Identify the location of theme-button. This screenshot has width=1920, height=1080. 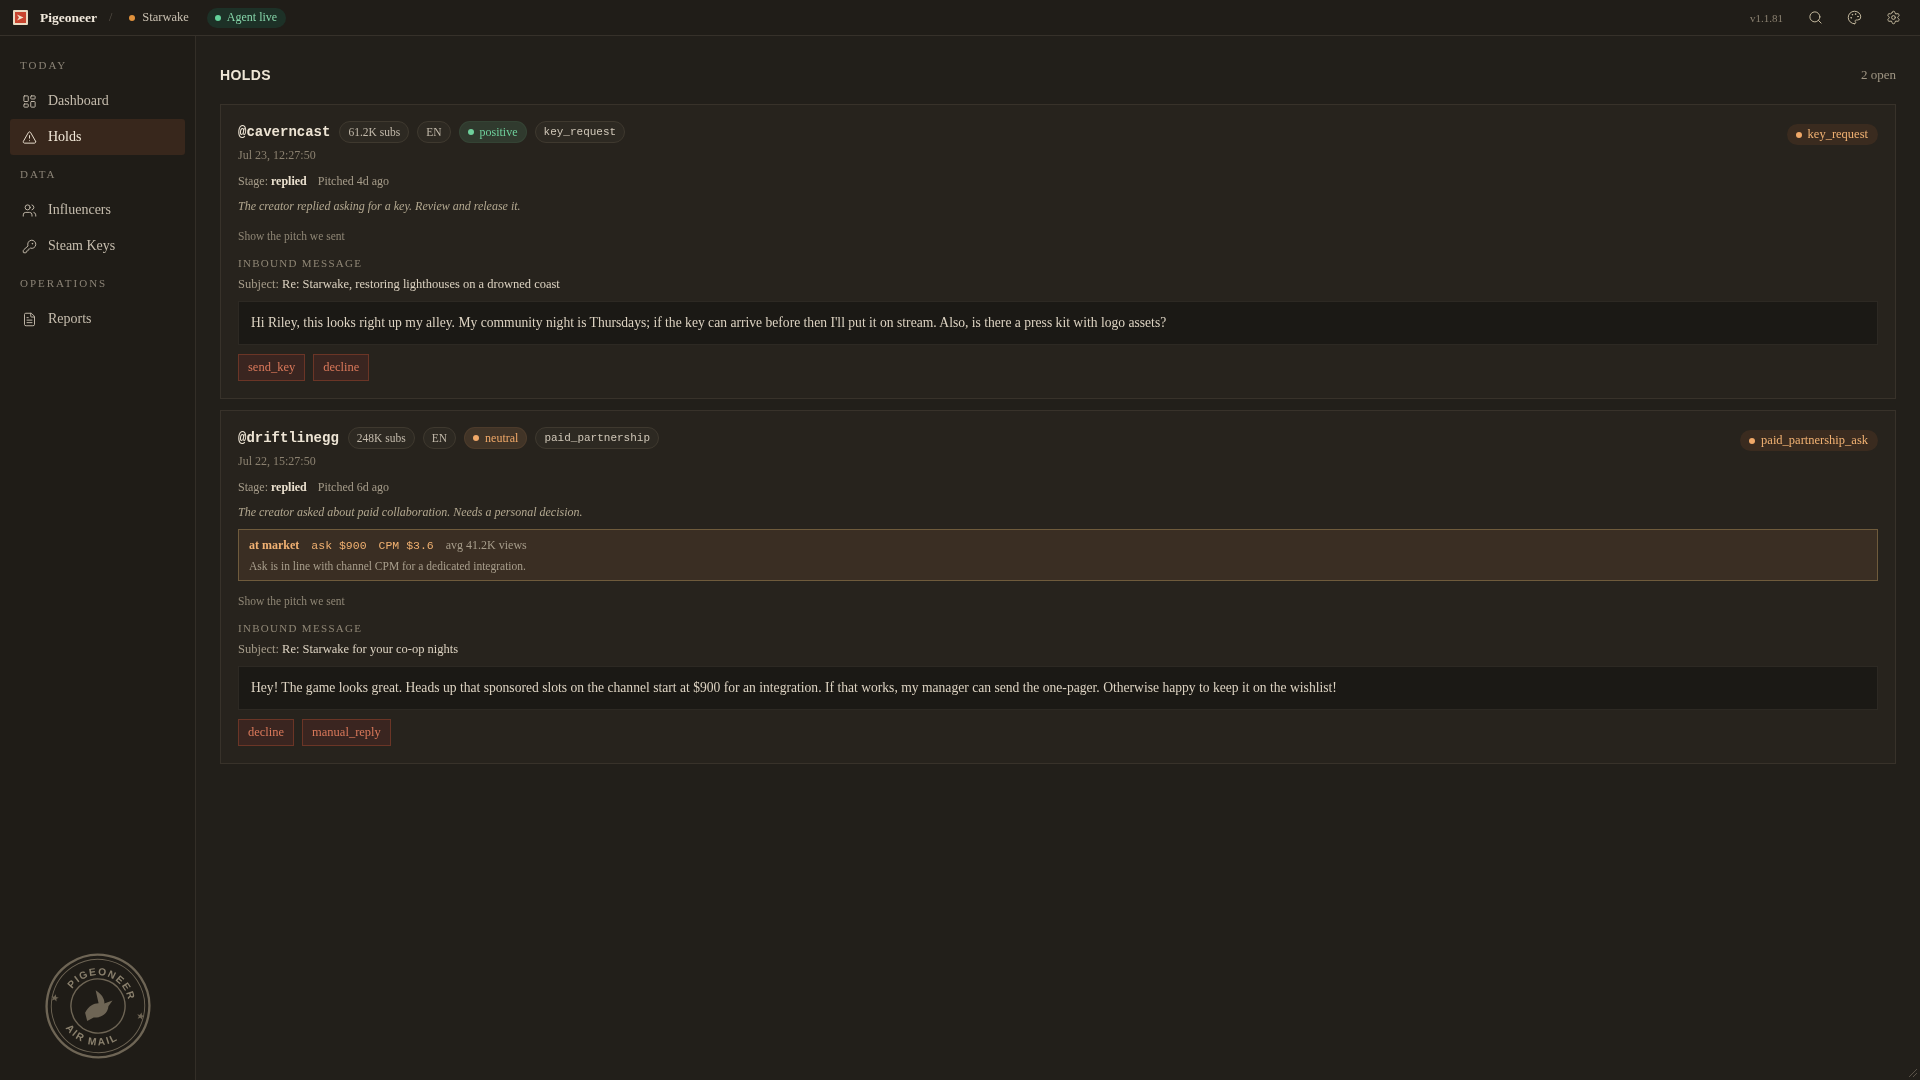
(1854, 17).